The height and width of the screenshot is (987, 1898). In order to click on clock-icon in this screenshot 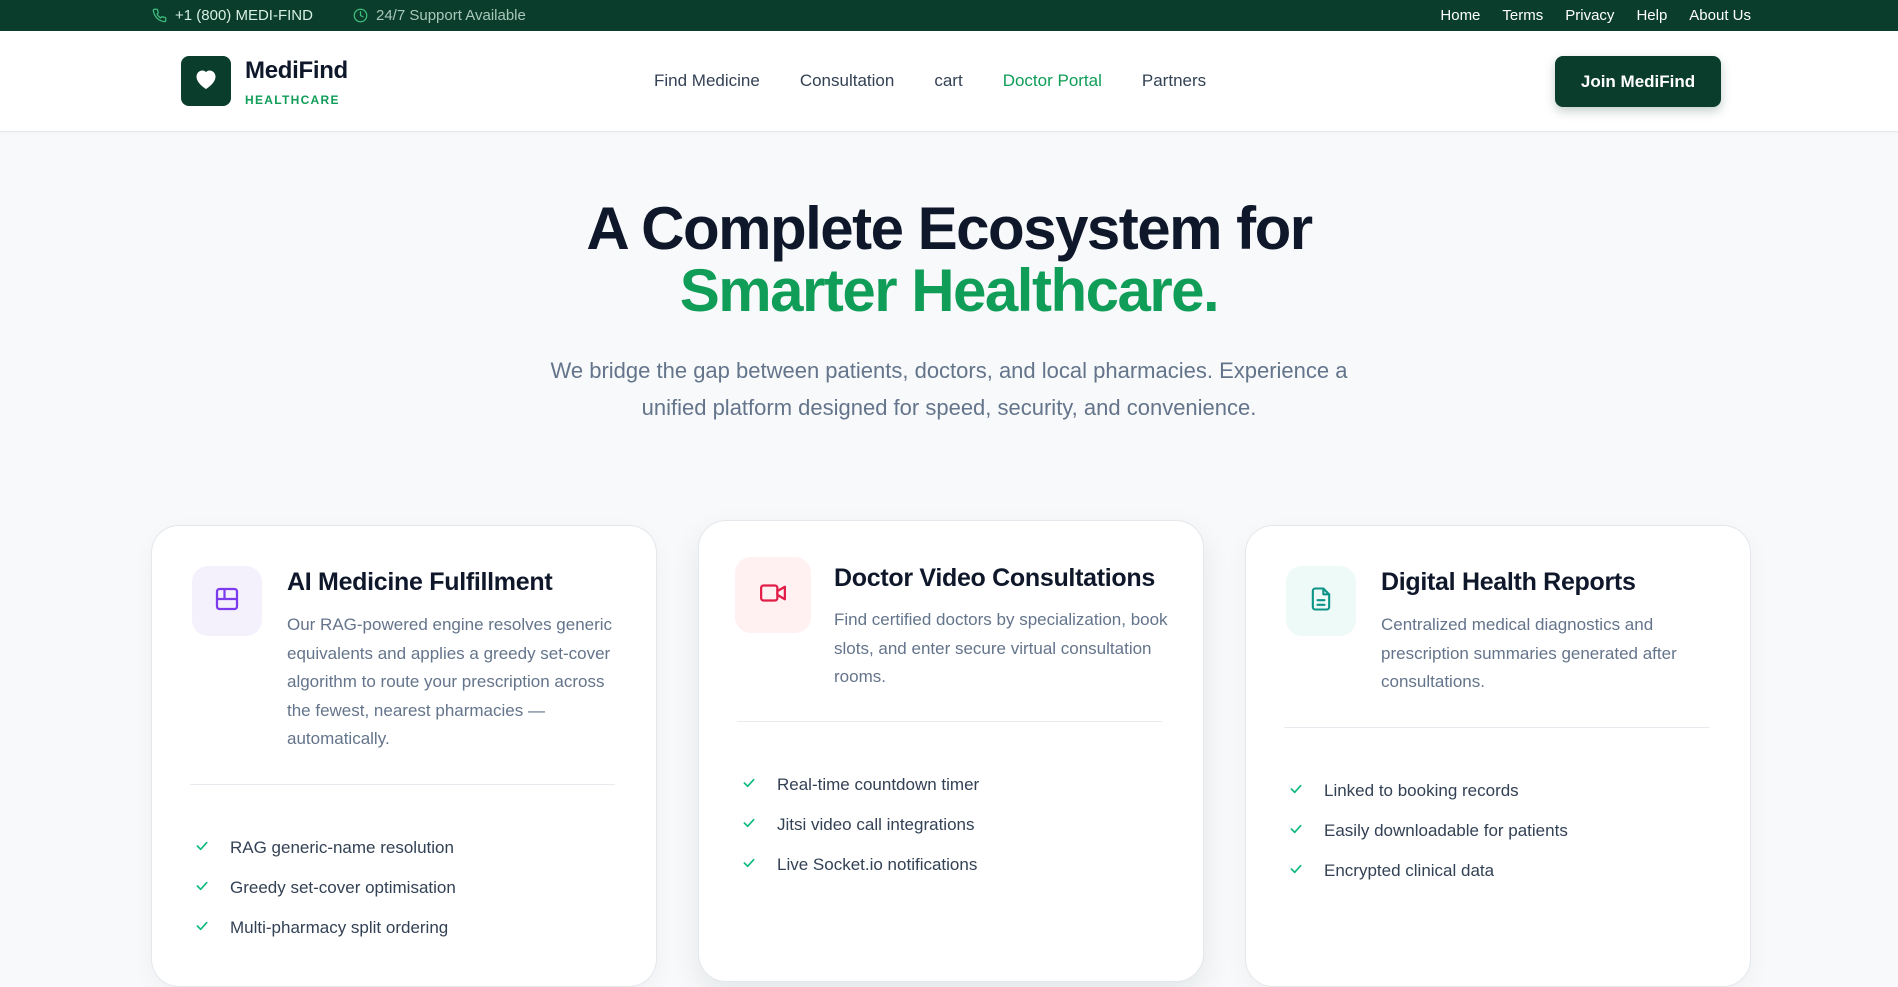, I will do `click(360, 15)`.